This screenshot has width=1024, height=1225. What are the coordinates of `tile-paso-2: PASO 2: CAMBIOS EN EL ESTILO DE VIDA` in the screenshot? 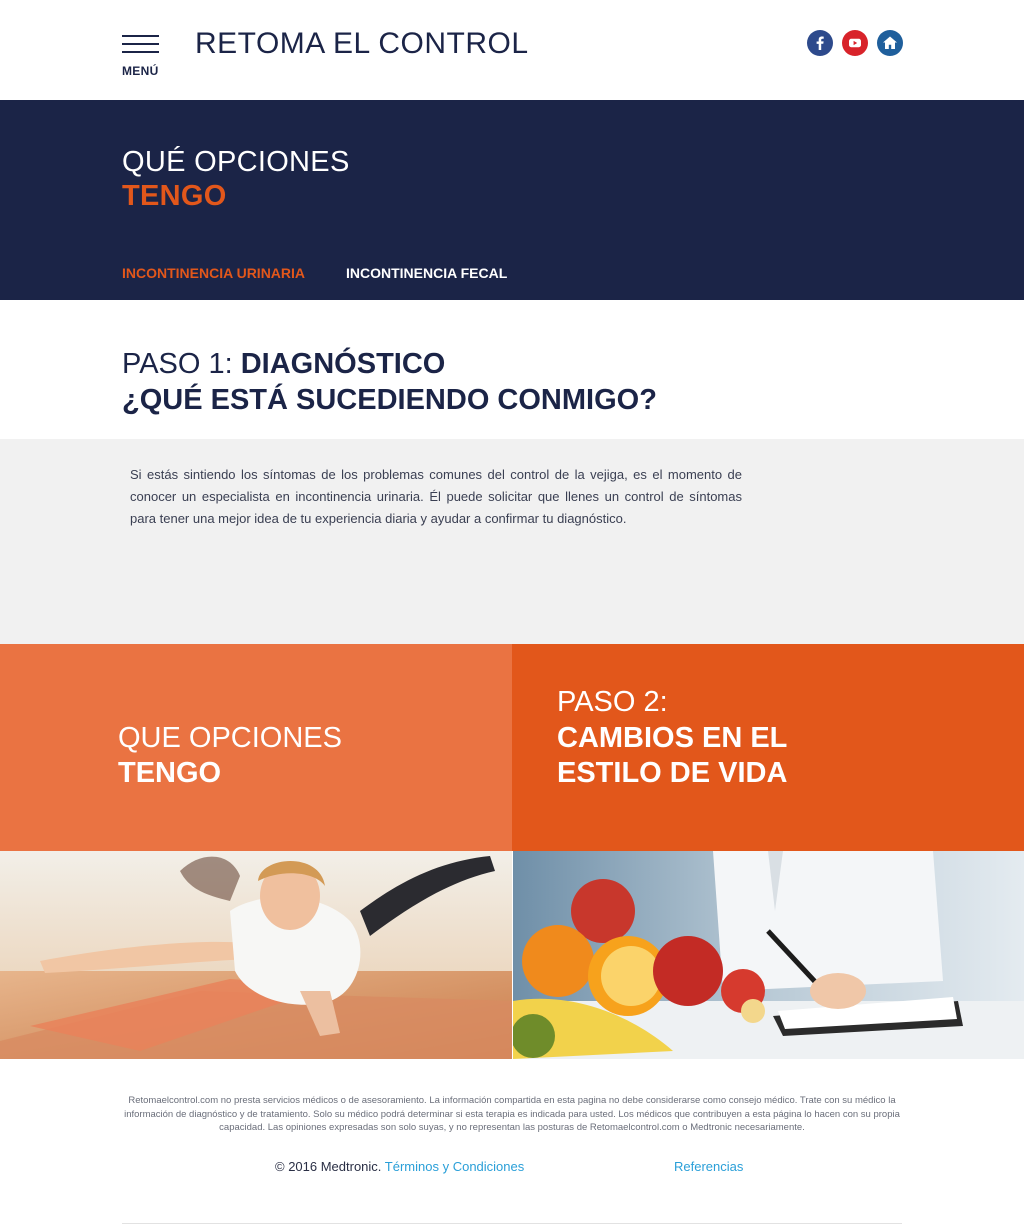 It's located at (768, 747).